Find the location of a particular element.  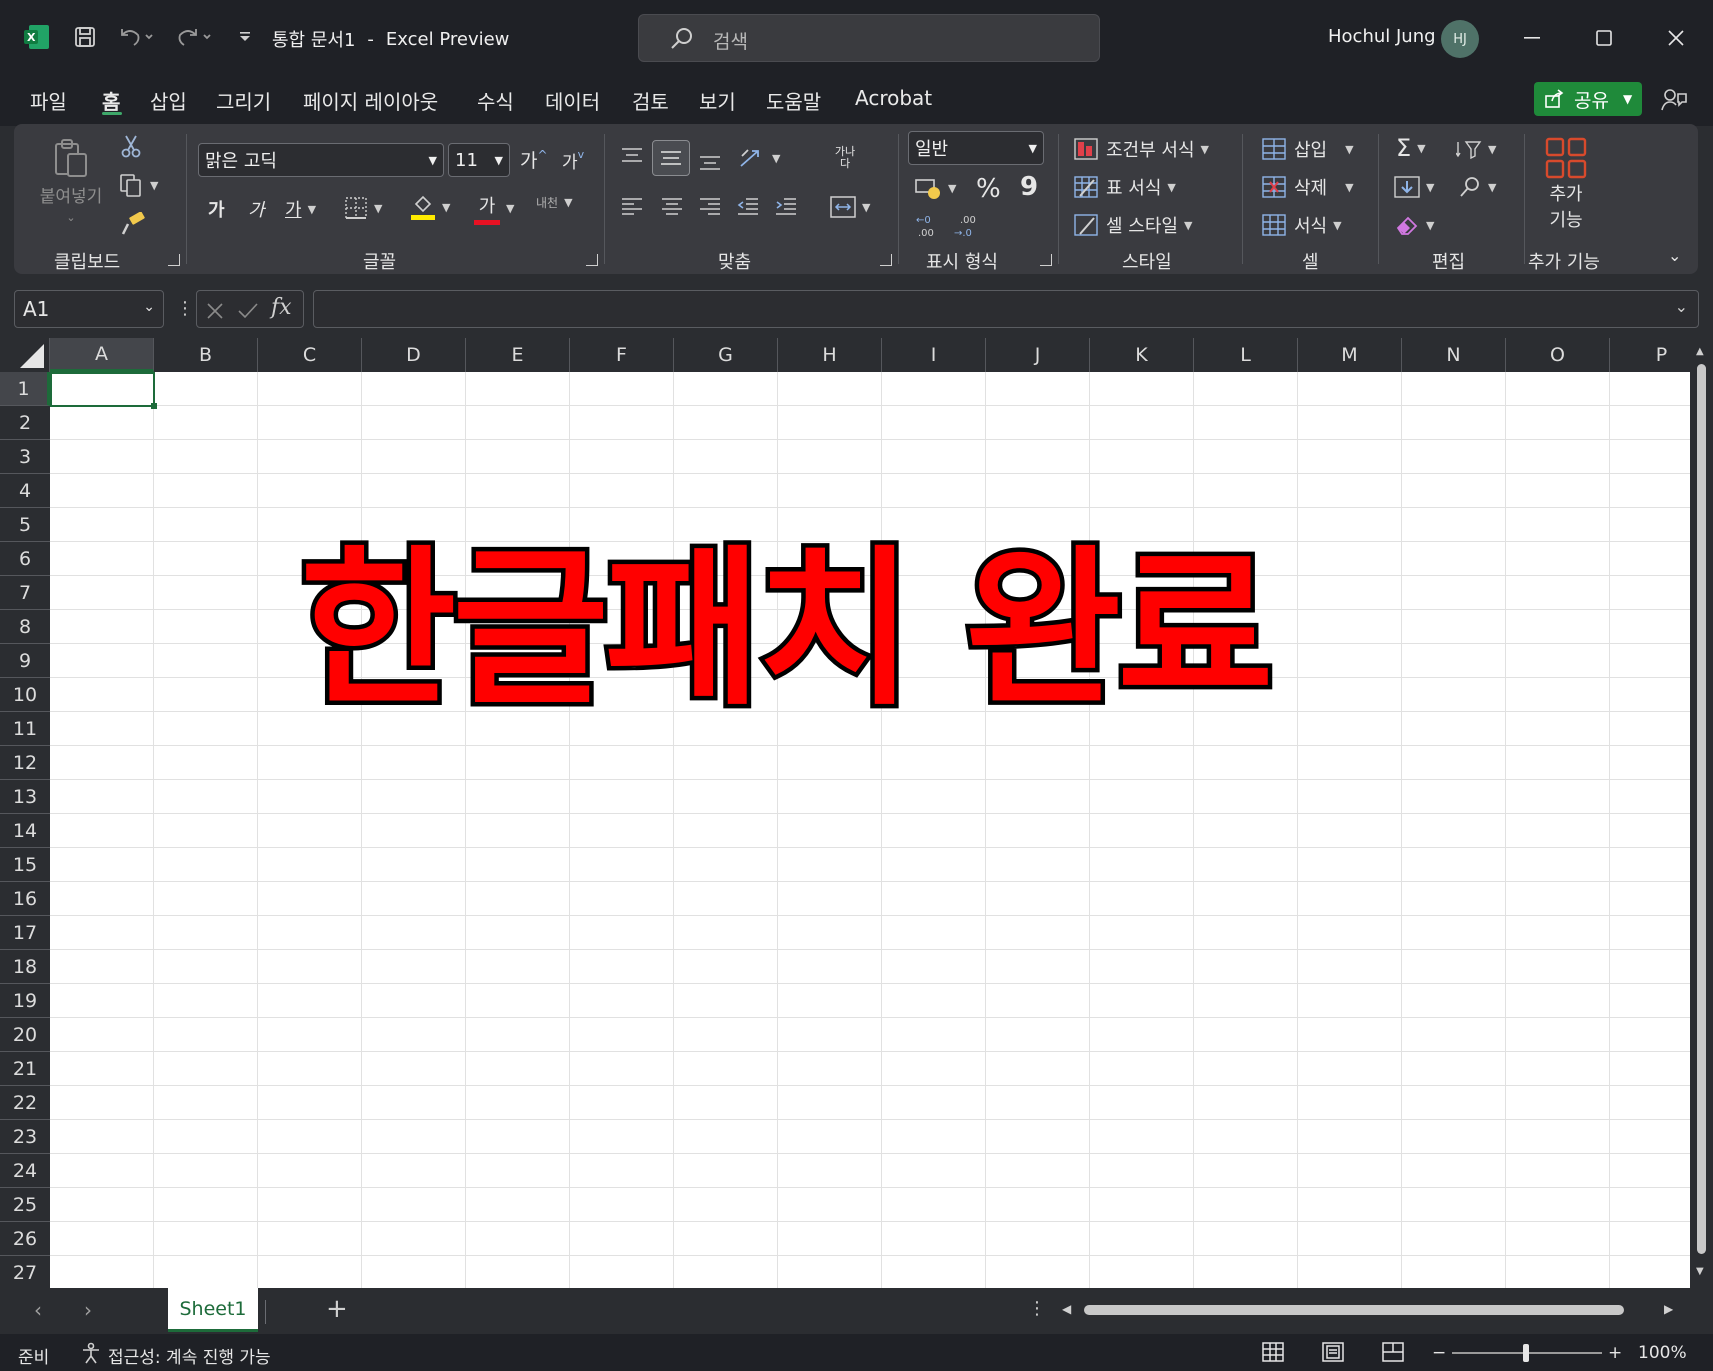

column-header: J is located at coordinates (1038, 355).